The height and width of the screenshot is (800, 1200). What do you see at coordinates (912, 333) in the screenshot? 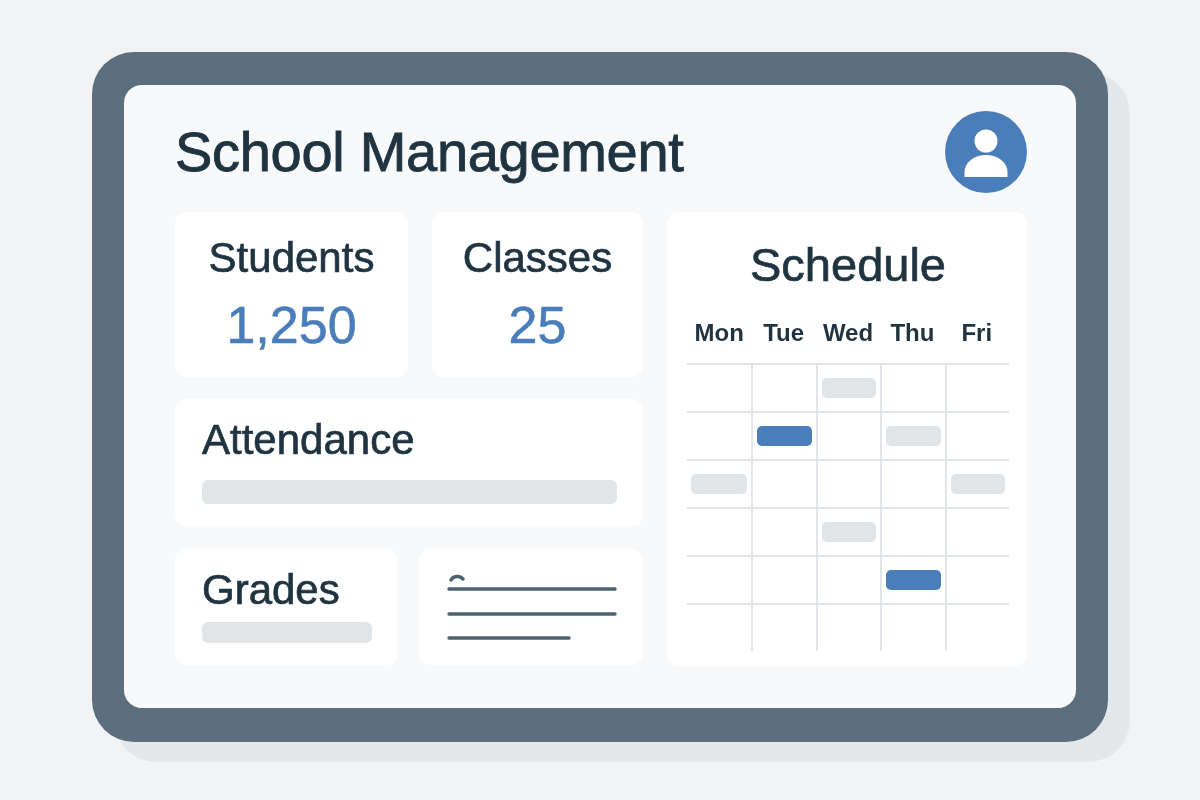
I see `day-label: Thu` at bounding box center [912, 333].